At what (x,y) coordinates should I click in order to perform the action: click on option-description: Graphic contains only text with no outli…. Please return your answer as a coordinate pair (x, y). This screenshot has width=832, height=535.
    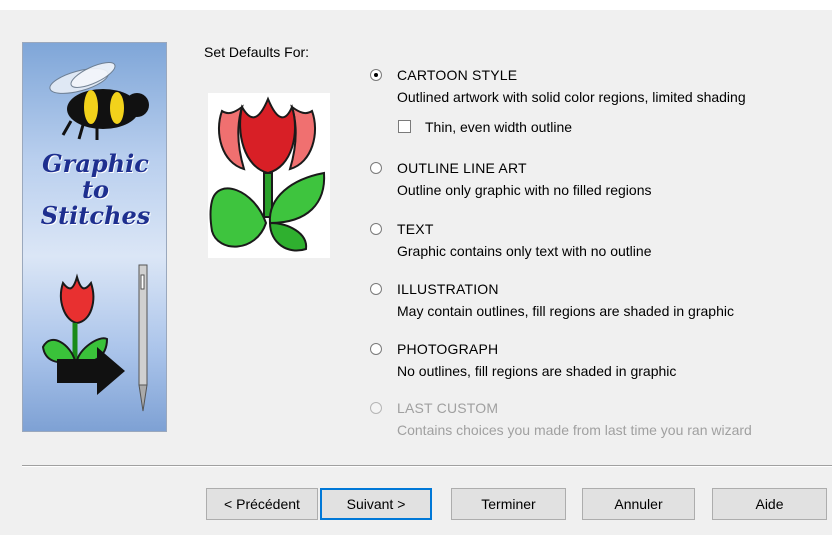
    Looking at the image, I should click on (524, 251).